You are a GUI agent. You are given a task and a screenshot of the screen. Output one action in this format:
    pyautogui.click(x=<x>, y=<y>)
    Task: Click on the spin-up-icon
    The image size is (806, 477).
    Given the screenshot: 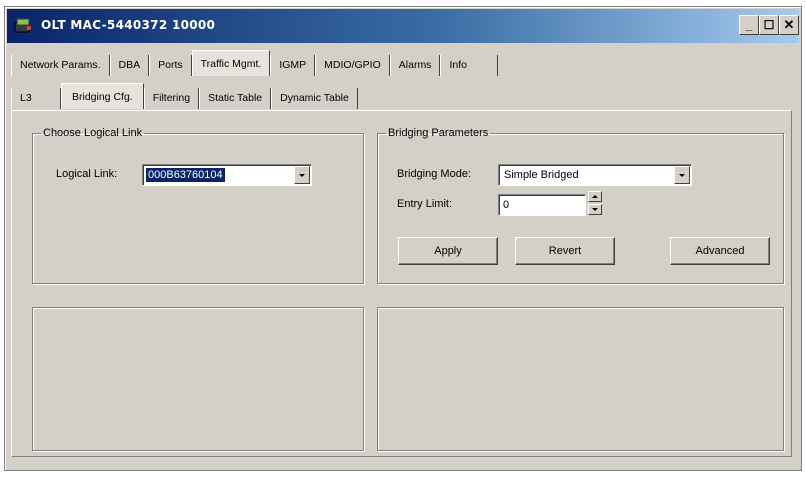 What is the action you would take?
    pyautogui.click(x=595, y=196)
    